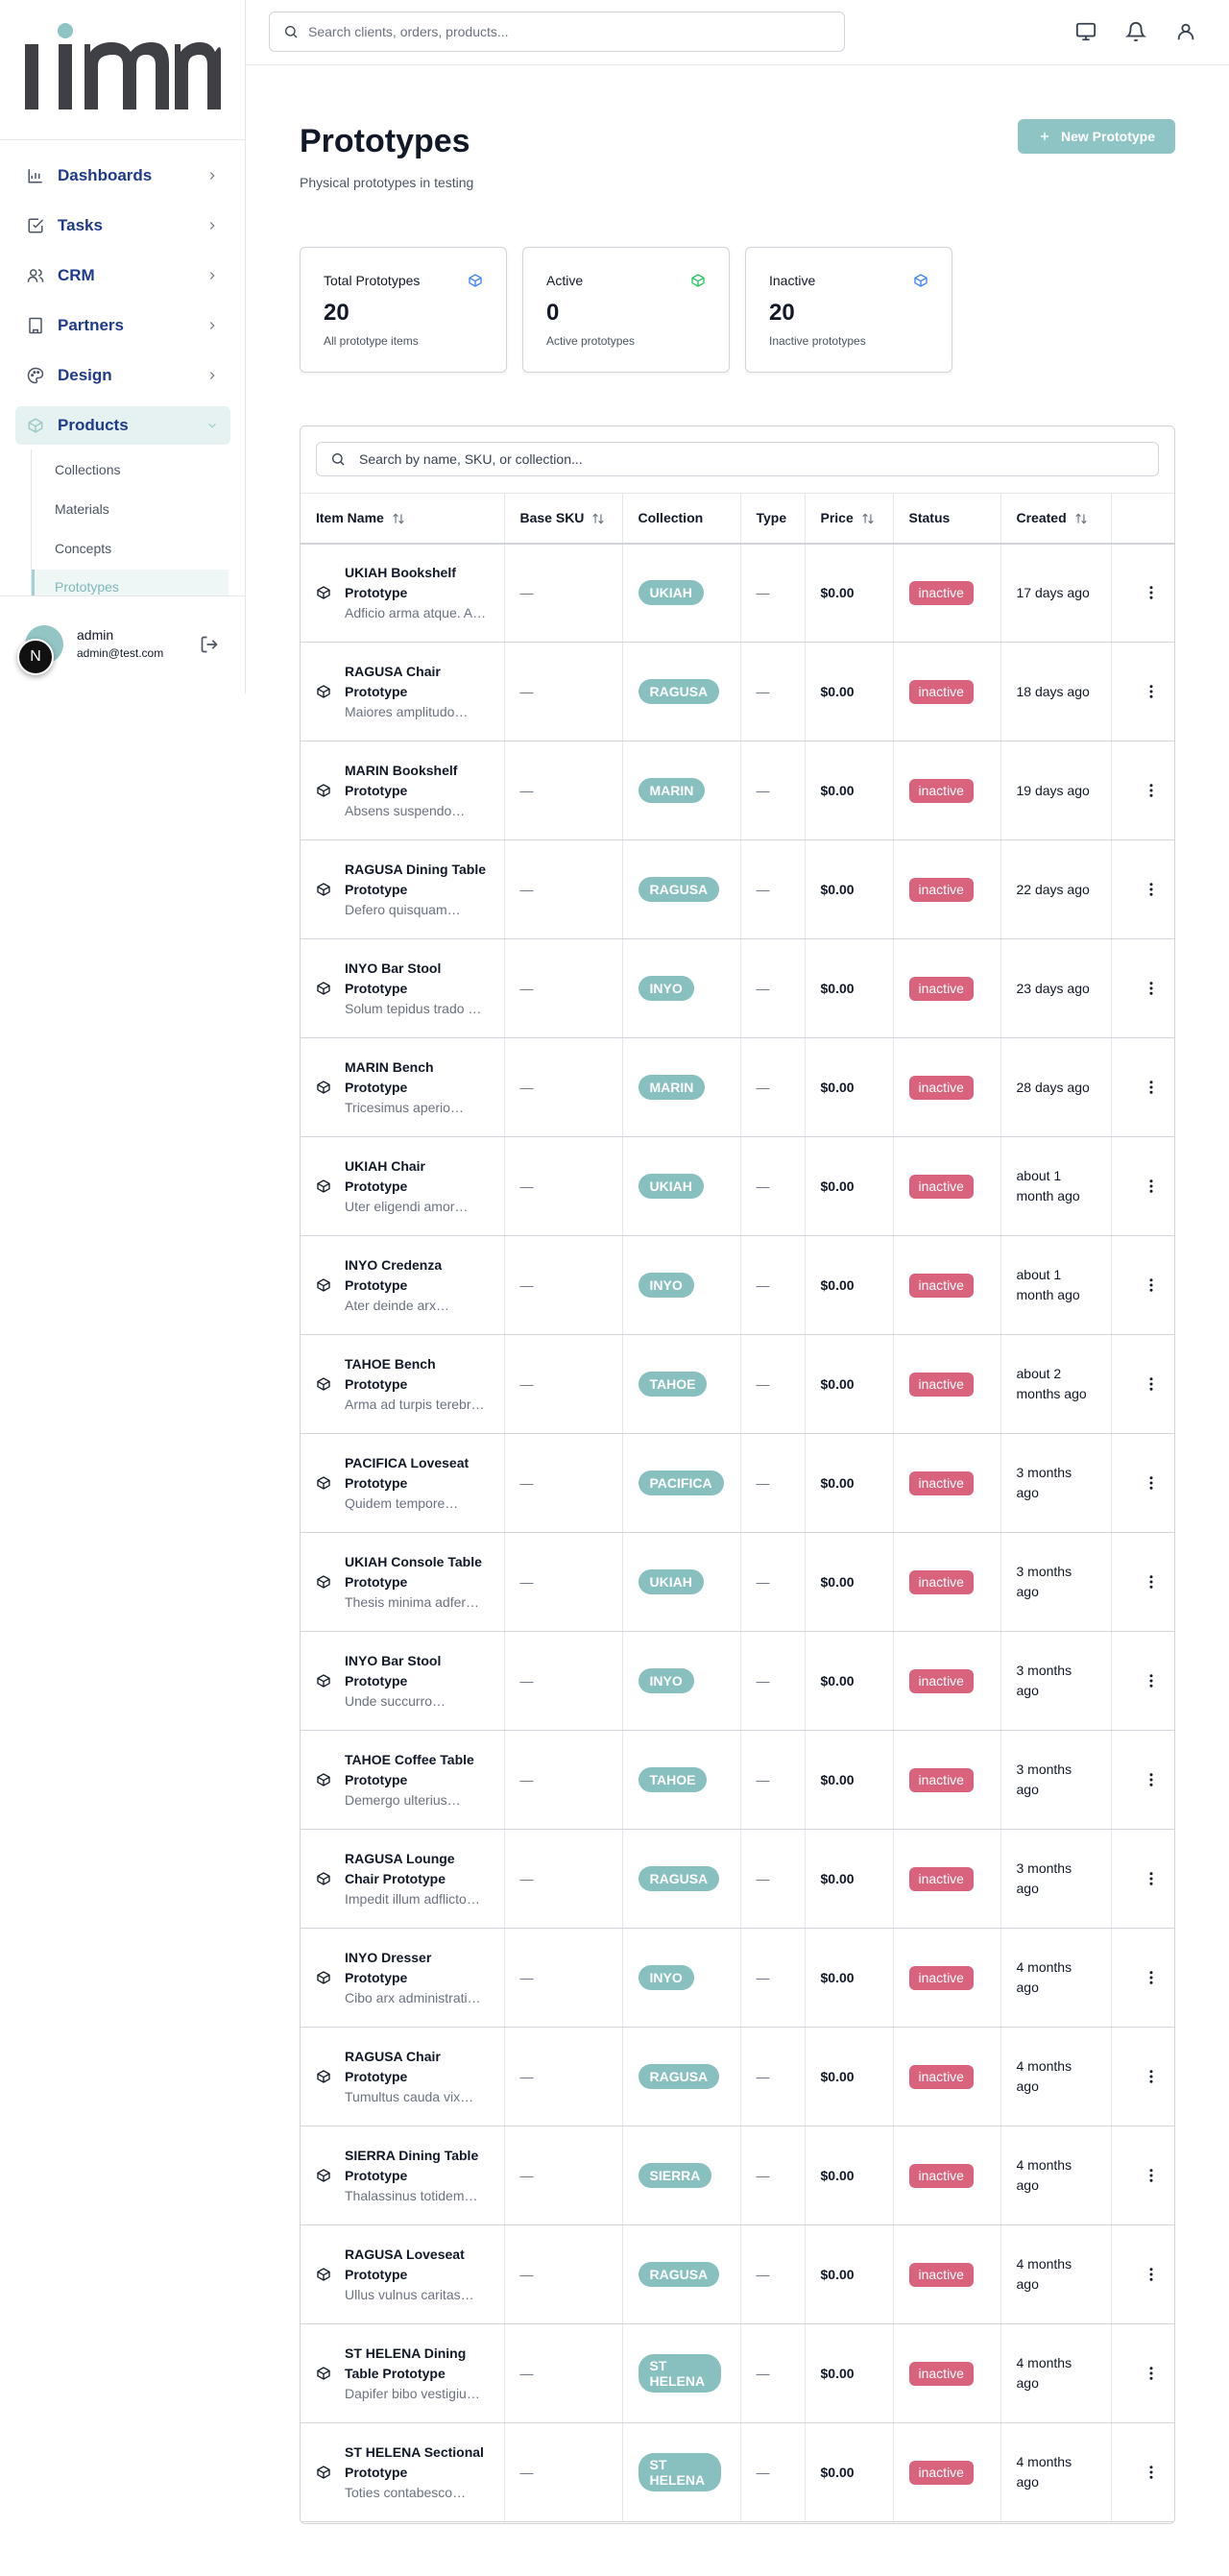 This screenshot has height=2576, width=1229. I want to click on user-icon, so click(1186, 32).